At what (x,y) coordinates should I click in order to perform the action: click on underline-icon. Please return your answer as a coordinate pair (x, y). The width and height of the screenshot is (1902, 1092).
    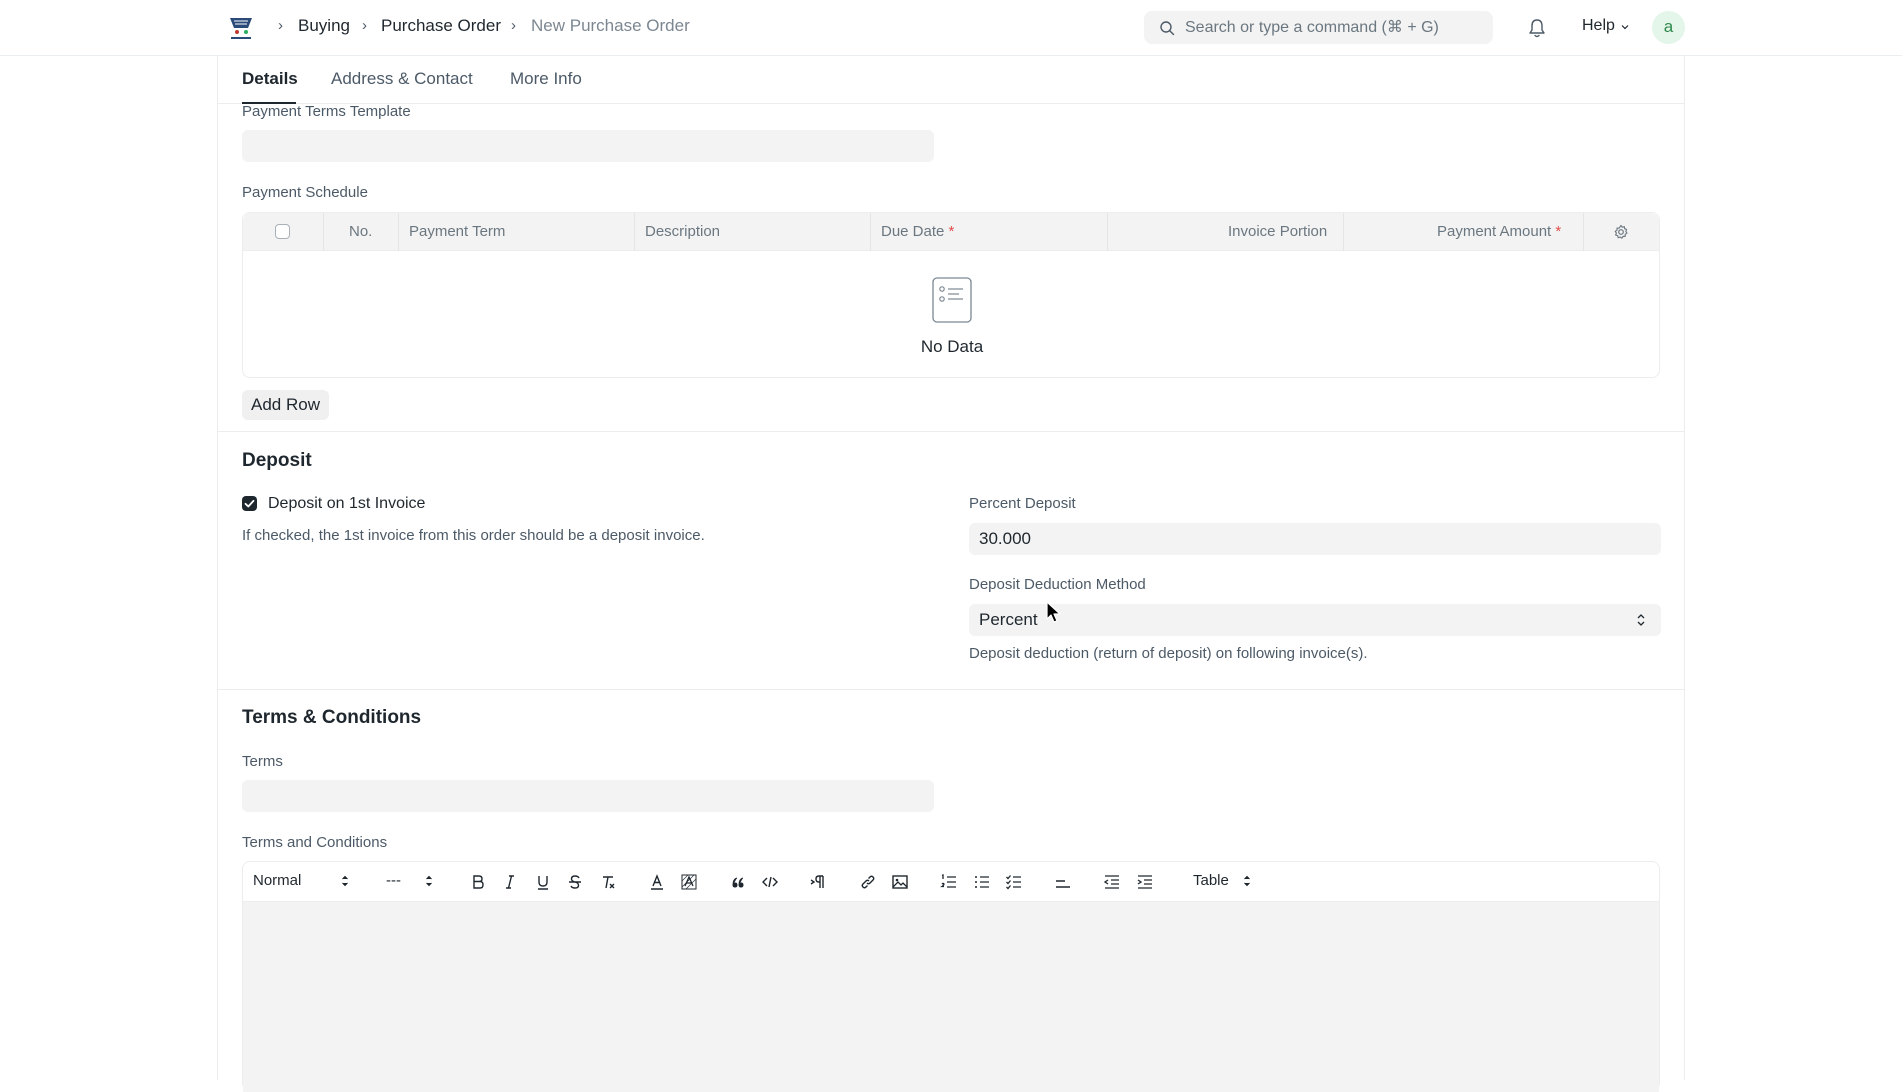
    Looking at the image, I should click on (543, 882).